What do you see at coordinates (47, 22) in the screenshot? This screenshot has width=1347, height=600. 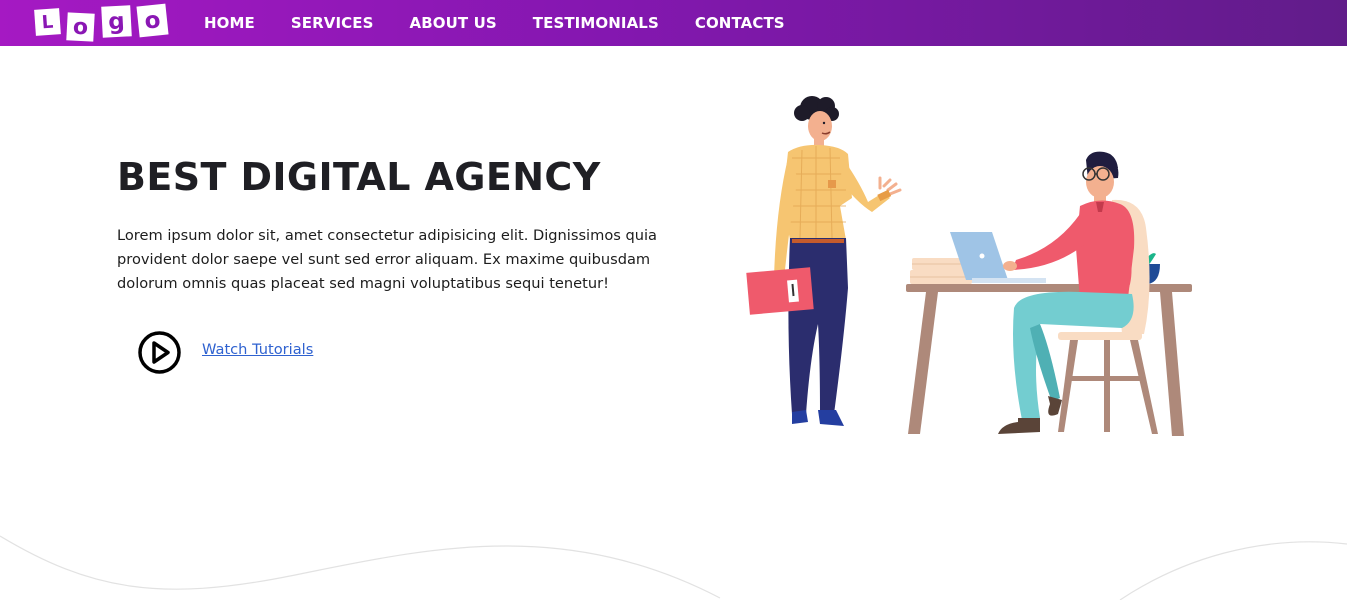 I see `logo-letter-l: L` at bounding box center [47, 22].